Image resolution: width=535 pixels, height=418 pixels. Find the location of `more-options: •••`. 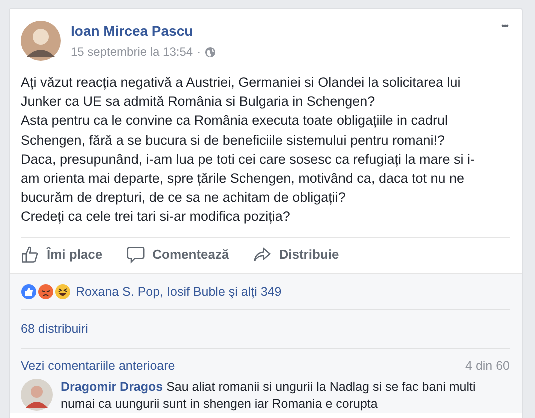

more-options: ••• is located at coordinates (505, 26).